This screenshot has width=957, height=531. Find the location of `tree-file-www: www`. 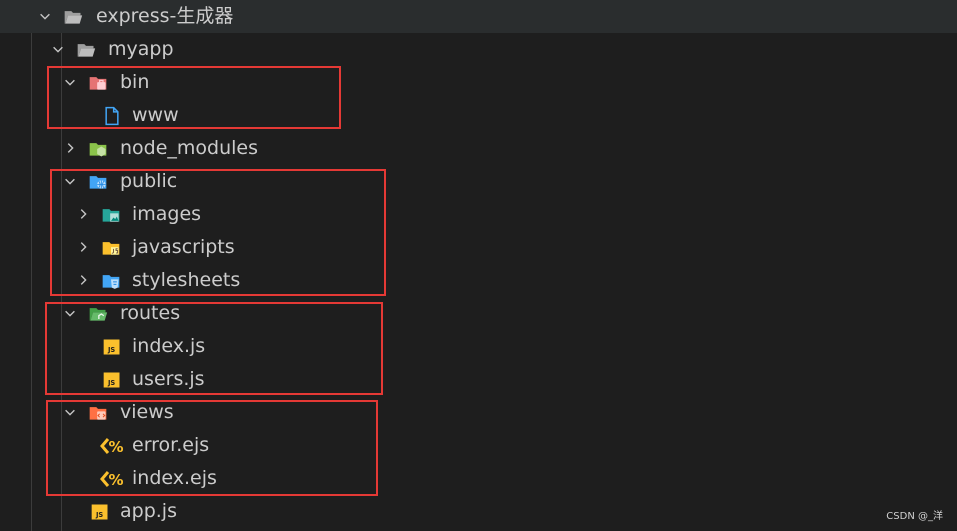

tree-file-www: www is located at coordinates (478, 115).